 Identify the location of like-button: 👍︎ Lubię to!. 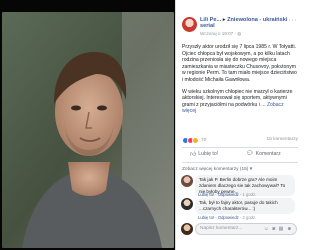
(204, 154).